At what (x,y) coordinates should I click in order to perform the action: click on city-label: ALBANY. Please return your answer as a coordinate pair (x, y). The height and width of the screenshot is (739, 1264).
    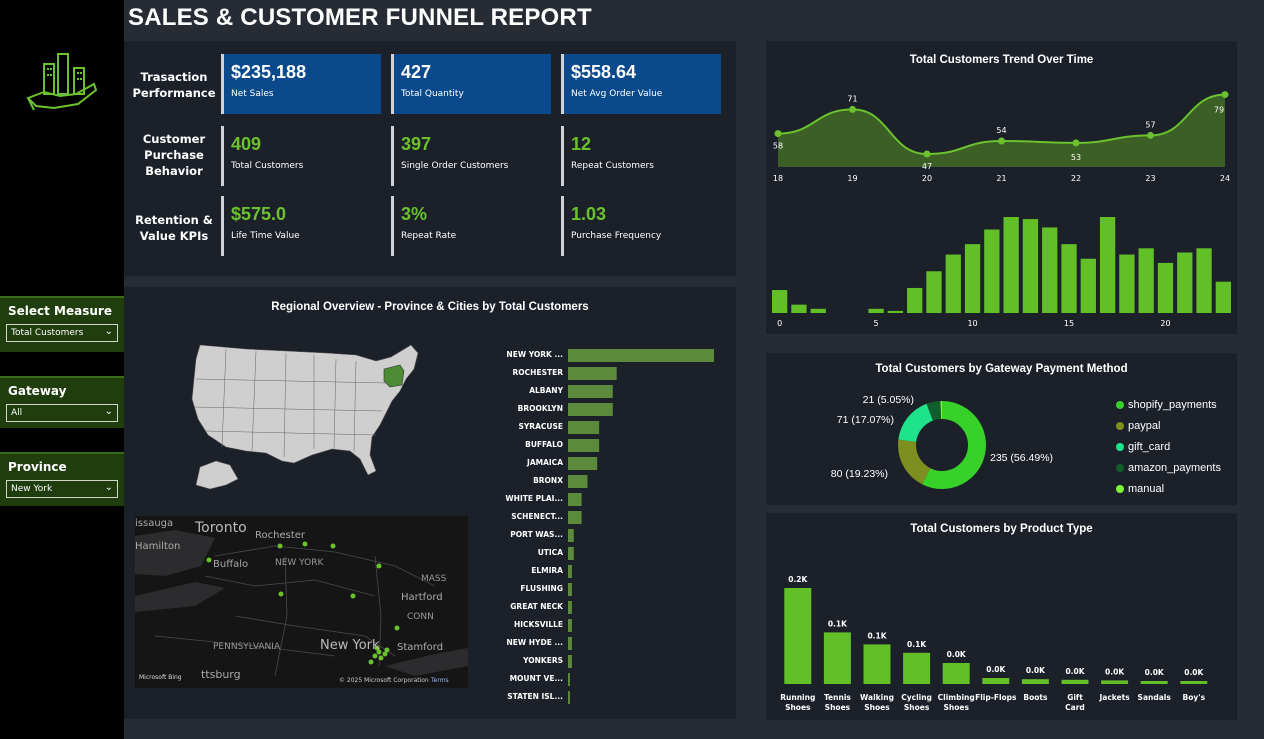
    Looking at the image, I should click on (546, 390).